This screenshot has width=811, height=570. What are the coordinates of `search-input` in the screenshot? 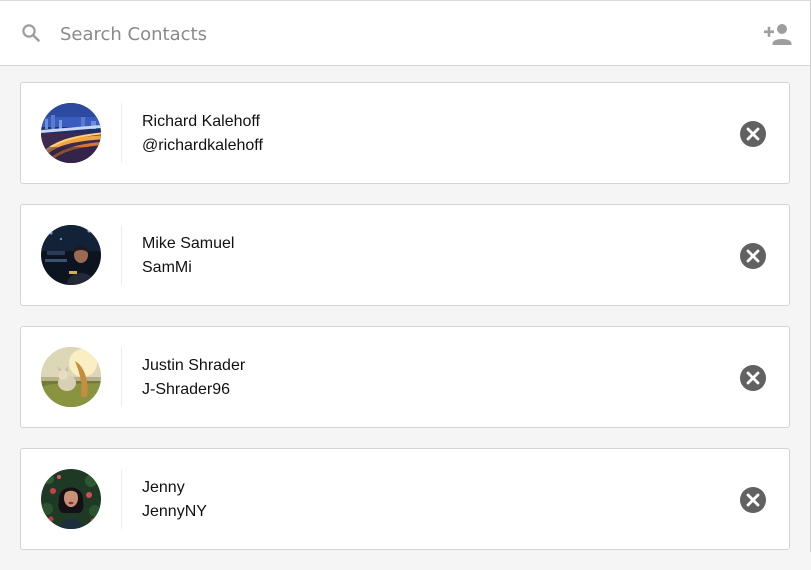 It's located at (390, 34).